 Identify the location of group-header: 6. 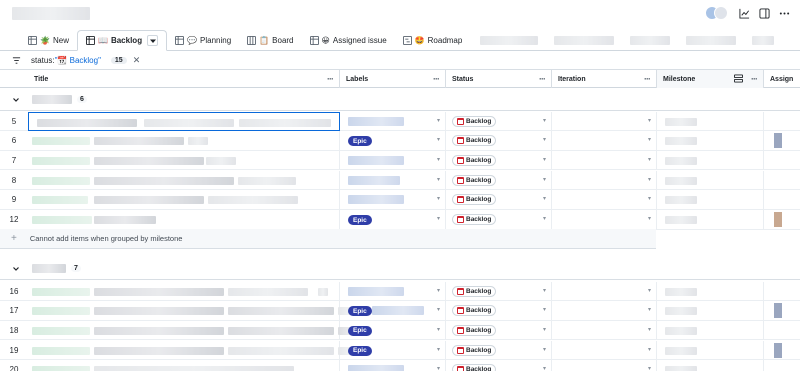
(400, 100).